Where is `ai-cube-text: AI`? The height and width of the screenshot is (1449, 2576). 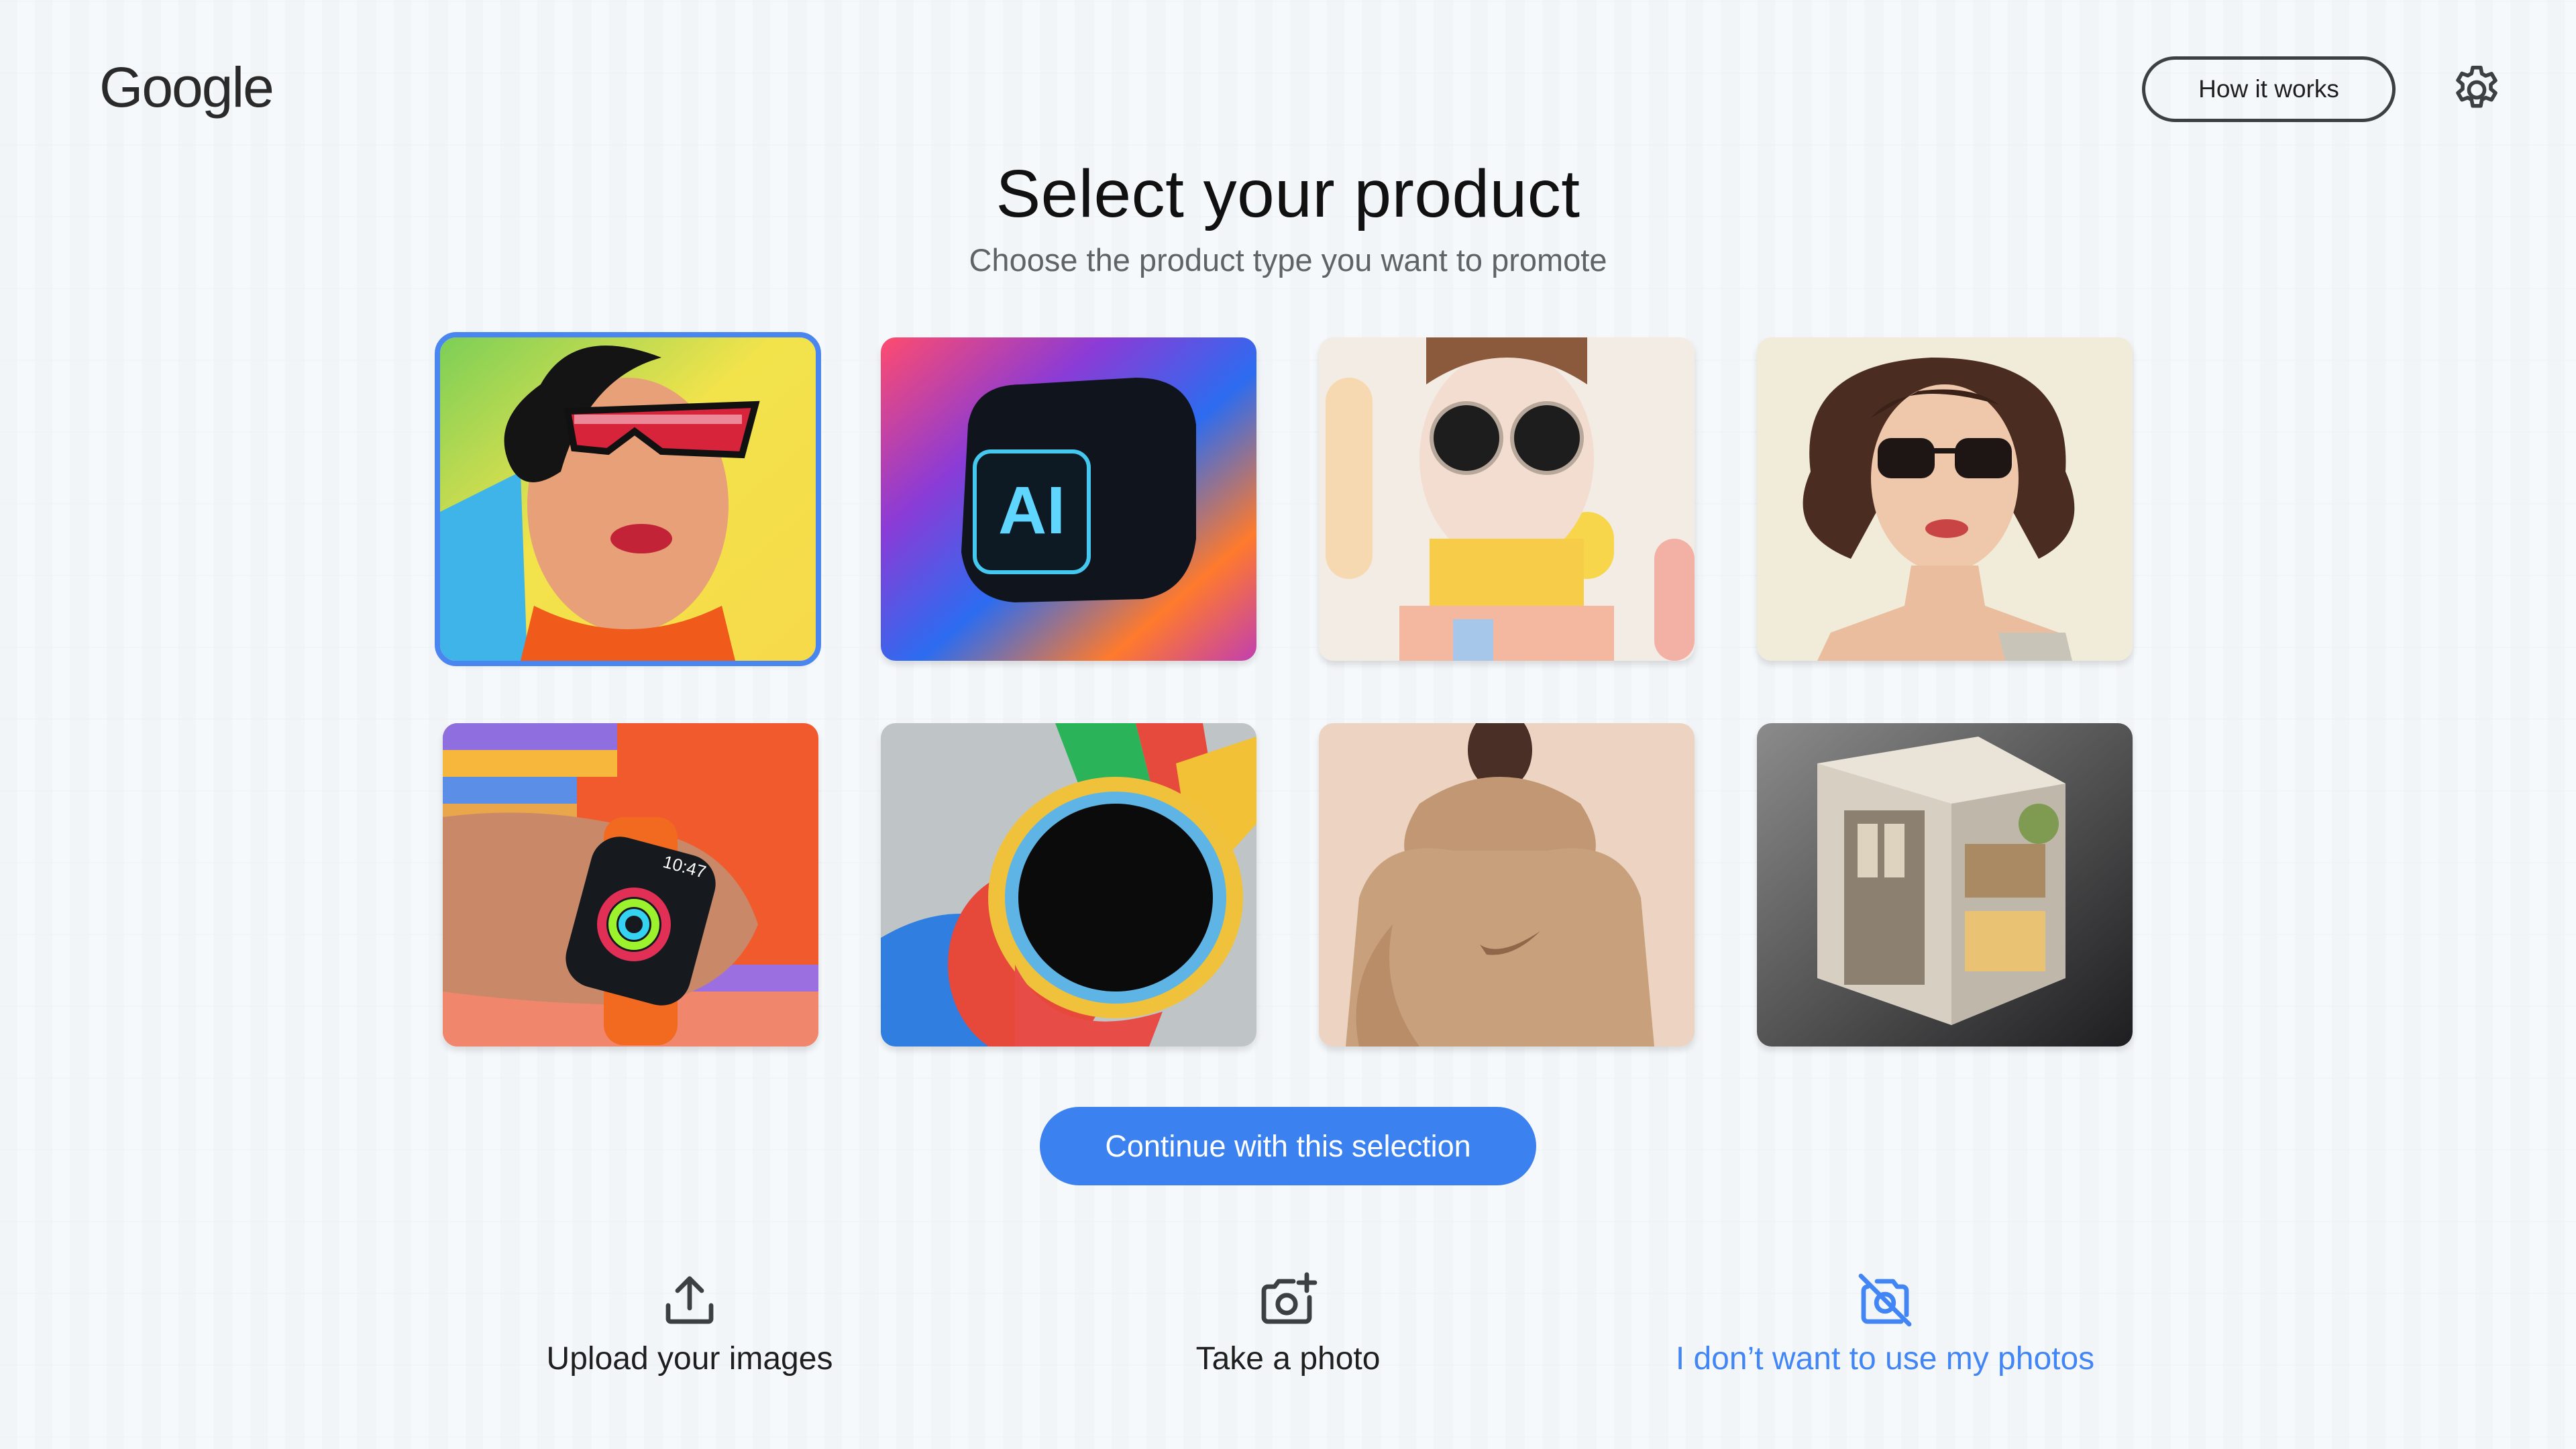
ai-cube-text: AI is located at coordinates (1031, 510).